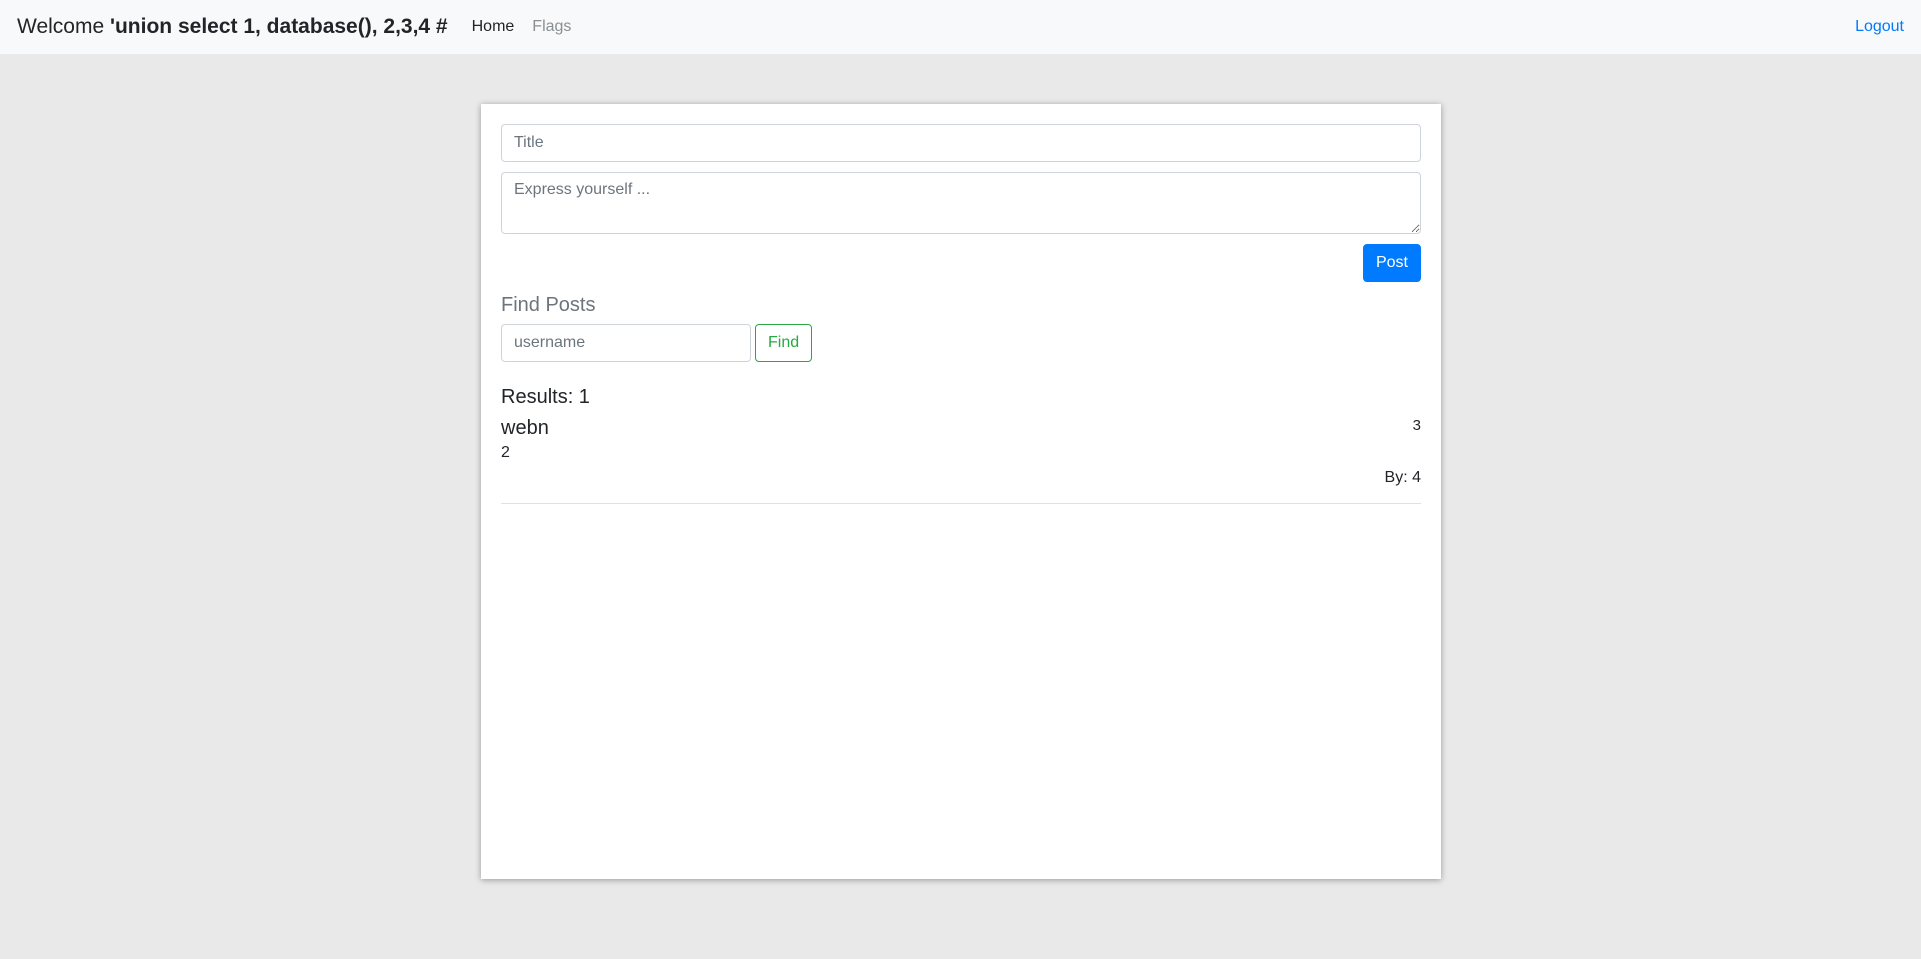 This screenshot has width=1921, height=959. I want to click on find-button: Find, so click(784, 343).